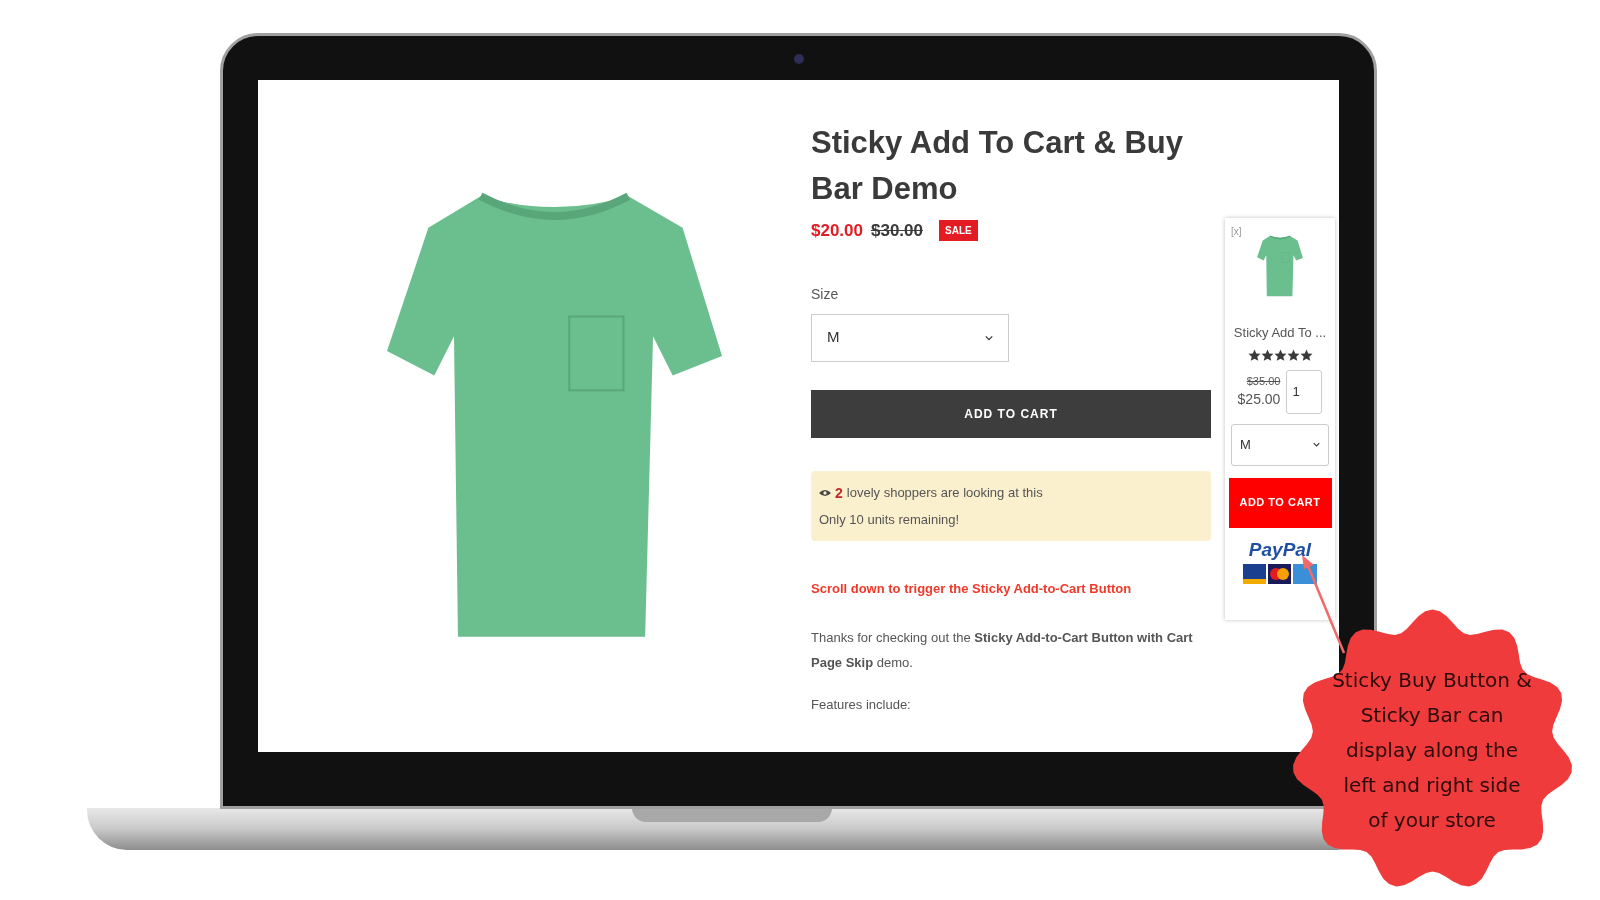 The width and height of the screenshot is (1600, 900). What do you see at coordinates (825, 493) in the screenshot?
I see `eye-icon` at bounding box center [825, 493].